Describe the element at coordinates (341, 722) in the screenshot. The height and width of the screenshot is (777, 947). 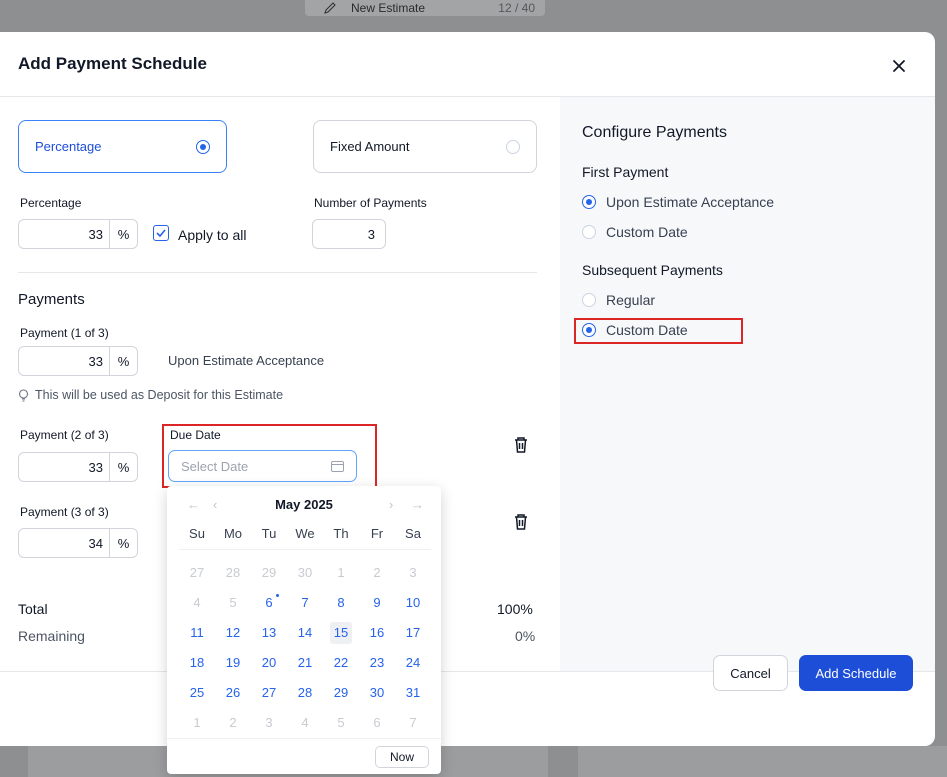
I see `calendar-day: 5` at that location.